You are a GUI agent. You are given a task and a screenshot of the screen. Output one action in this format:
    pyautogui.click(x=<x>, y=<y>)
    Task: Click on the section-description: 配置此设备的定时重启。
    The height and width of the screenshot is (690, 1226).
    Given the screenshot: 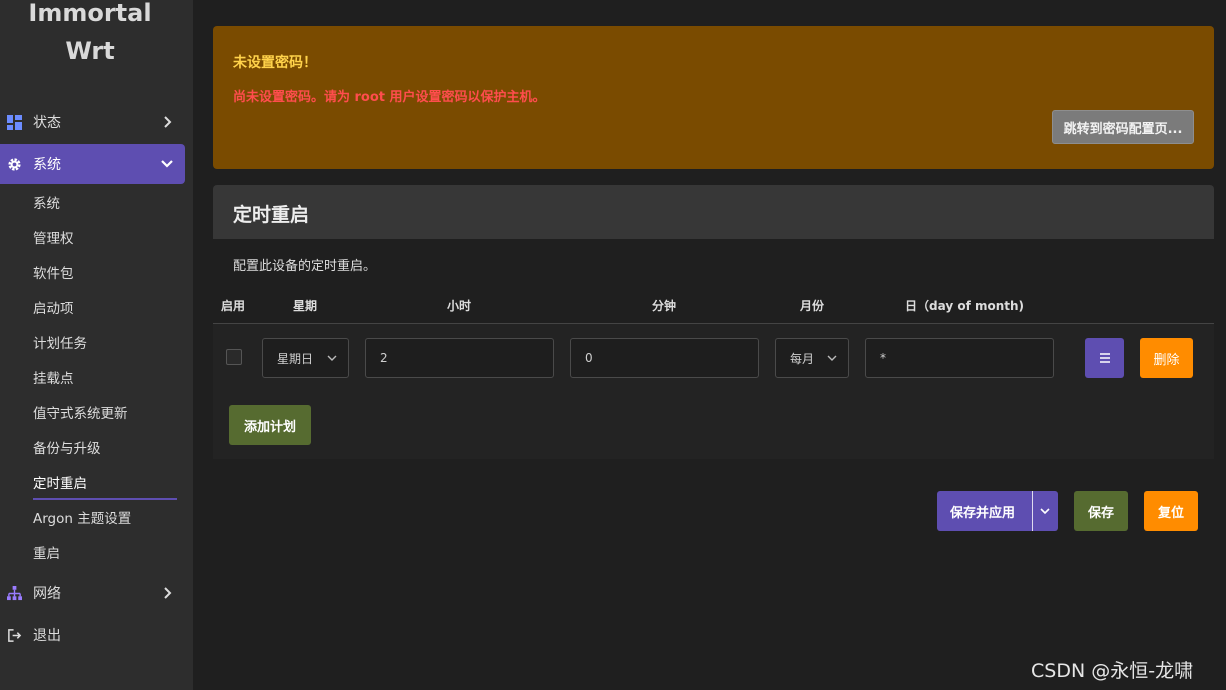 What is the action you would take?
    pyautogui.click(x=305, y=266)
    